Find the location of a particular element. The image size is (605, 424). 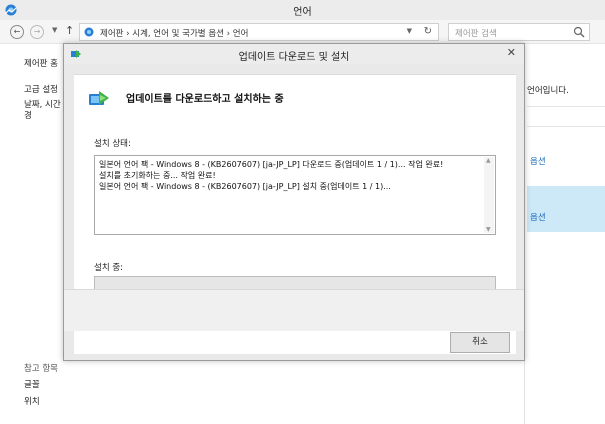

log-scrollbar: ▲ ▼ is located at coordinates (489, 195).